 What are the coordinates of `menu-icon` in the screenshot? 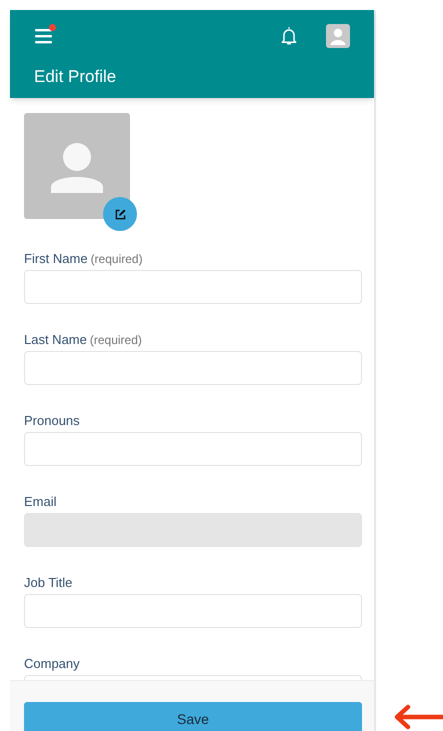 It's located at (44, 36).